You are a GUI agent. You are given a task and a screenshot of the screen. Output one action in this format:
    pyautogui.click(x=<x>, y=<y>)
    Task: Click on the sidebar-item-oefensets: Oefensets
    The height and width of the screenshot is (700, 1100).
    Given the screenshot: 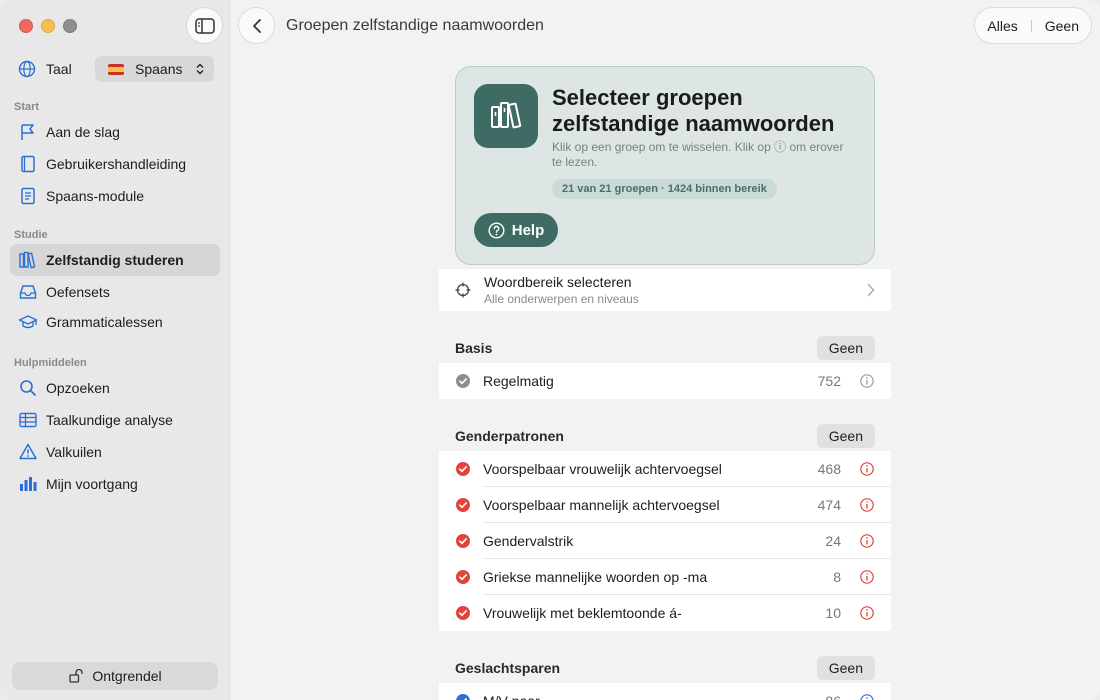 What is the action you would take?
    pyautogui.click(x=115, y=292)
    